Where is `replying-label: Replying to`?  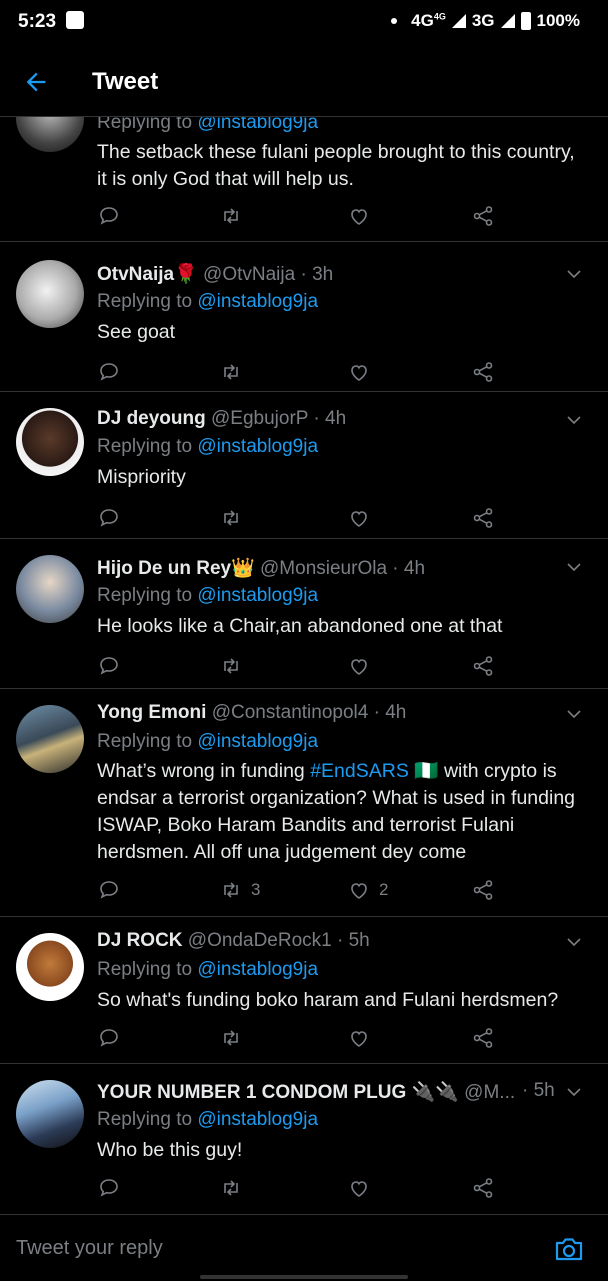
replying-label: Replying to is located at coordinates (145, 969).